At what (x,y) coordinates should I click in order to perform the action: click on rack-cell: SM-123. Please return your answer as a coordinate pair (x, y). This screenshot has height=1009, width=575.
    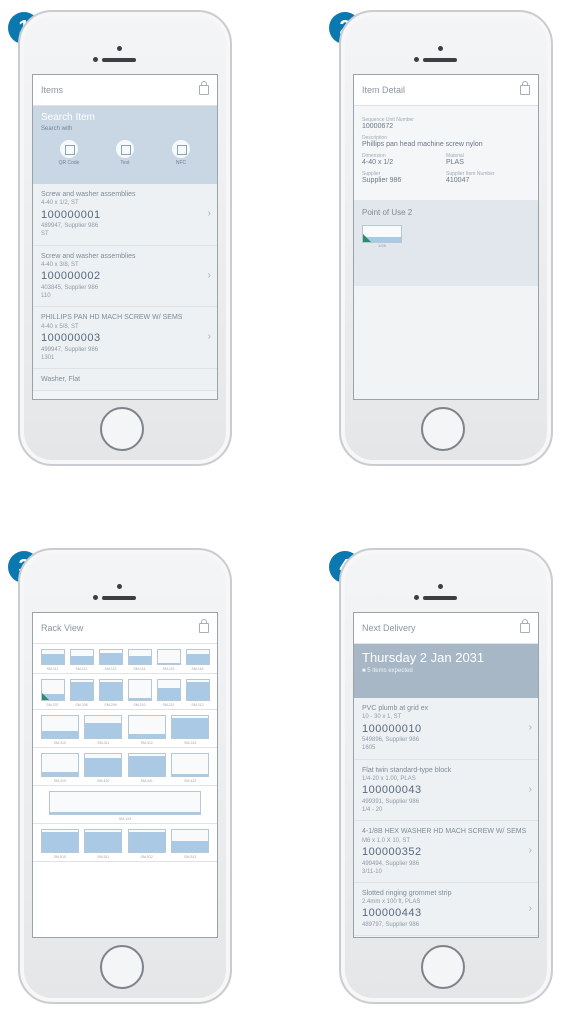
    Looking at the image, I should click on (125, 806).